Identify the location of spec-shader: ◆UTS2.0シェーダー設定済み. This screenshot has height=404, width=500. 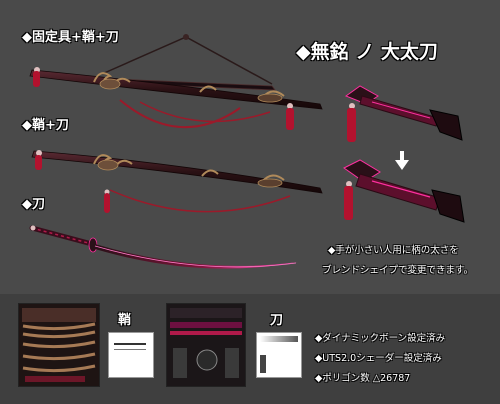
(378, 358).